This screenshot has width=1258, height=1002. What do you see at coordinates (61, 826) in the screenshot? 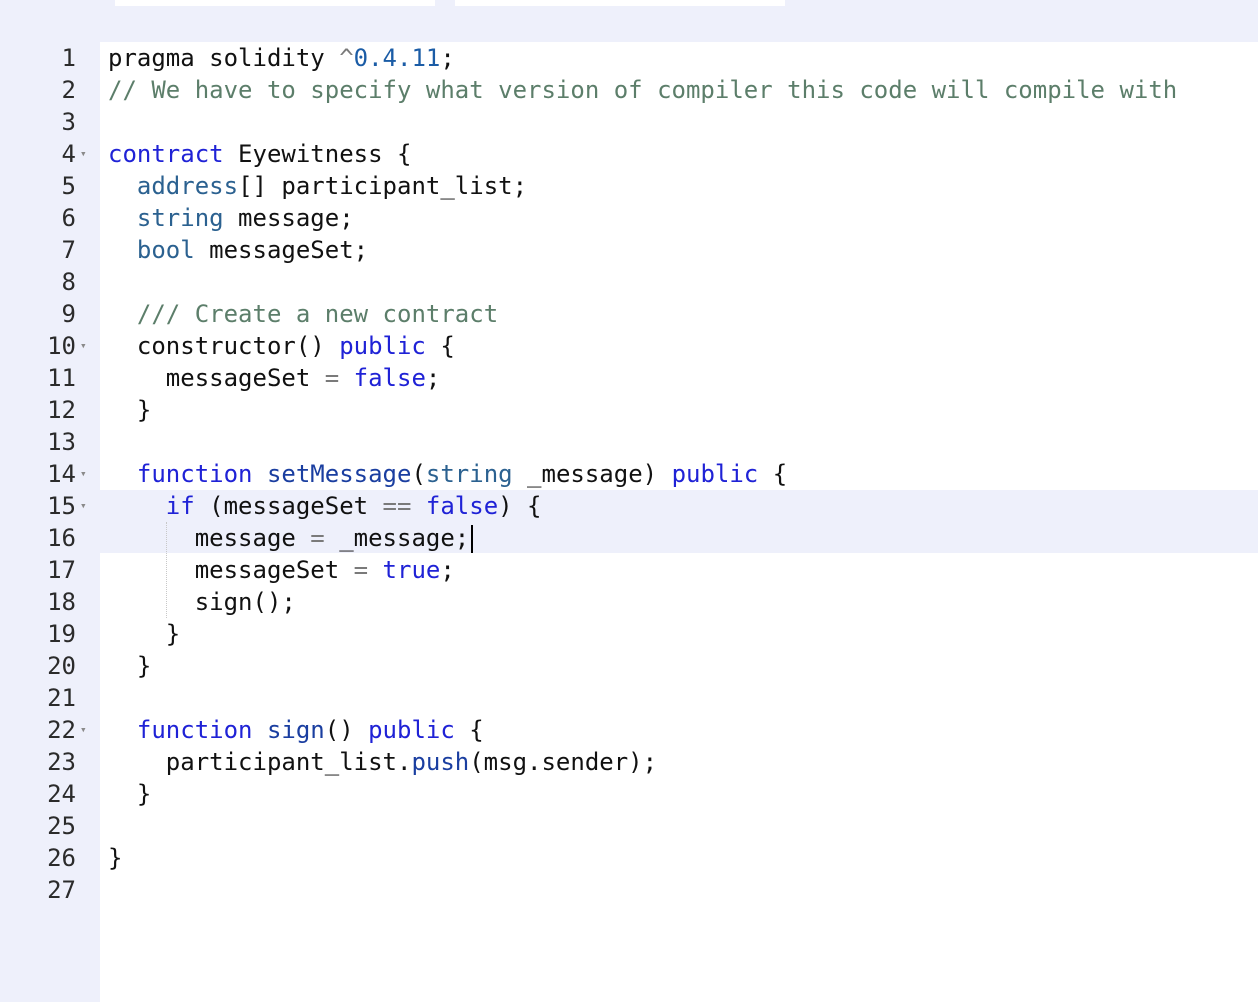
I see `line-number: 25` at bounding box center [61, 826].